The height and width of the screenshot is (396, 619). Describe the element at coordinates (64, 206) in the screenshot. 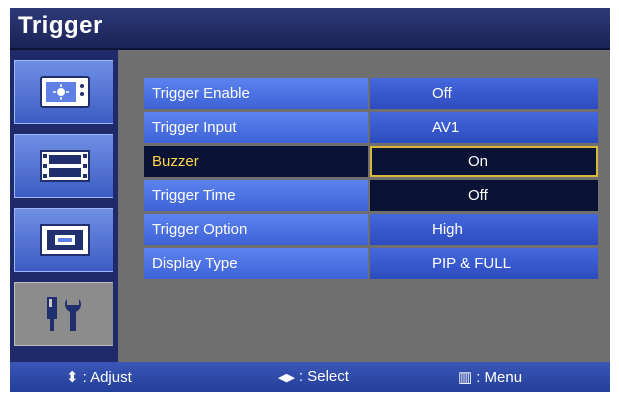

I see `sidebar` at that location.